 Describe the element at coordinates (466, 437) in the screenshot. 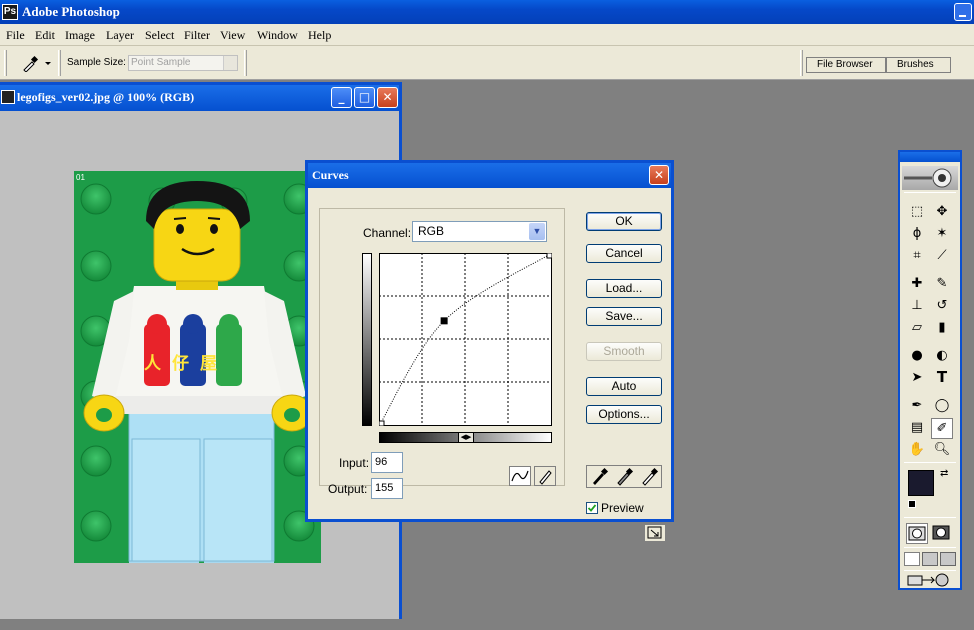

I see `ramp-toggle-icon: ◀▶` at that location.